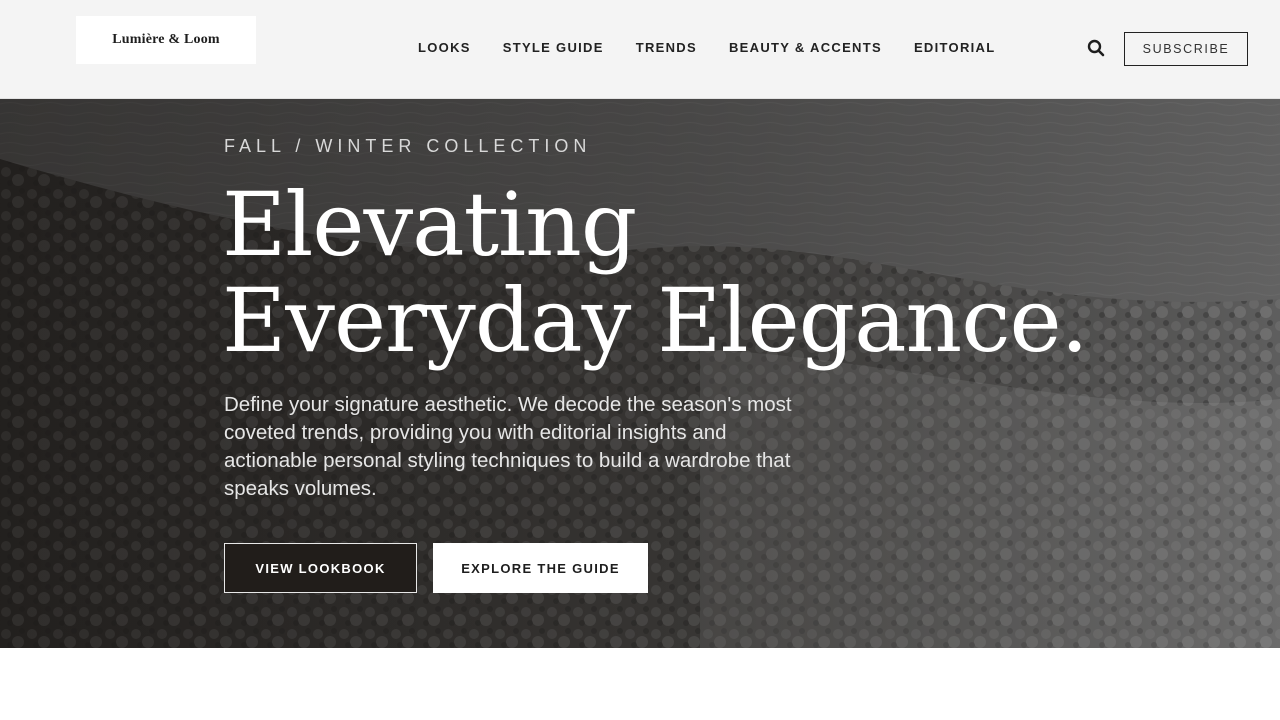 This screenshot has width=1280, height=720. What do you see at coordinates (166, 40) in the screenshot?
I see `brand-logo: Lumière & Loom` at bounding box center [166, 40].